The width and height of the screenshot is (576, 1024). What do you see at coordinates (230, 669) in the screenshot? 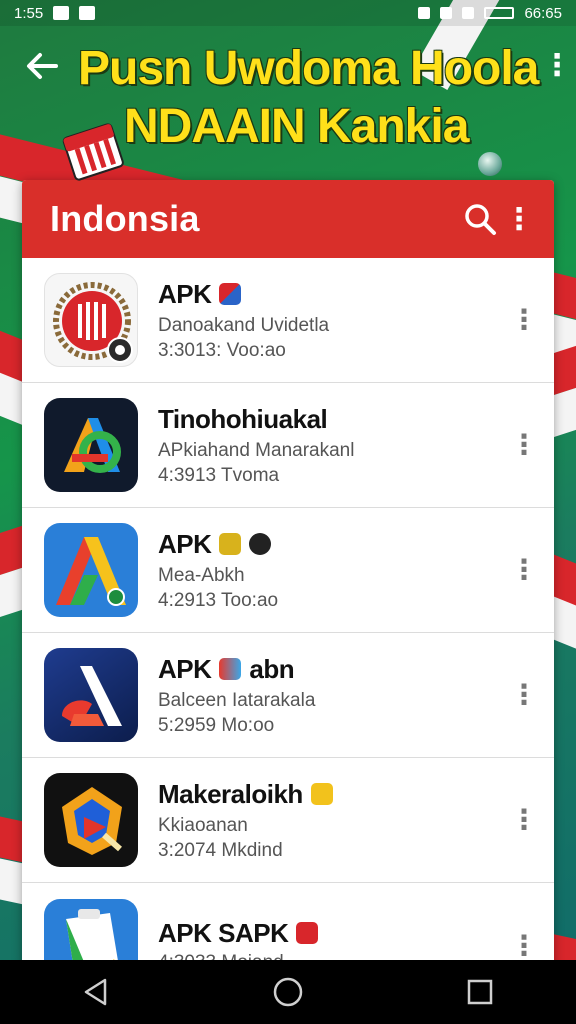
I see `flower-icon` at bounding box center [230, 669].